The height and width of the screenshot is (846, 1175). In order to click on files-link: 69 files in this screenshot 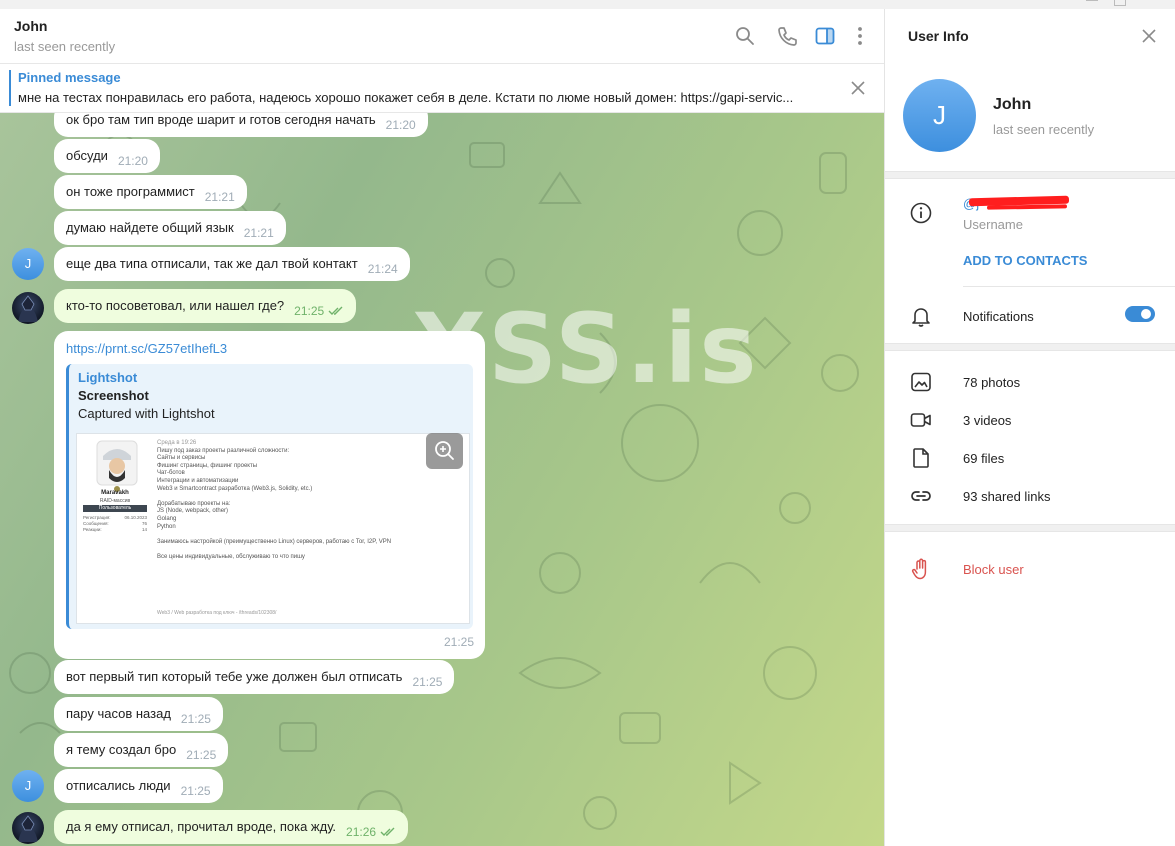, I will do `click(983, 458)`.